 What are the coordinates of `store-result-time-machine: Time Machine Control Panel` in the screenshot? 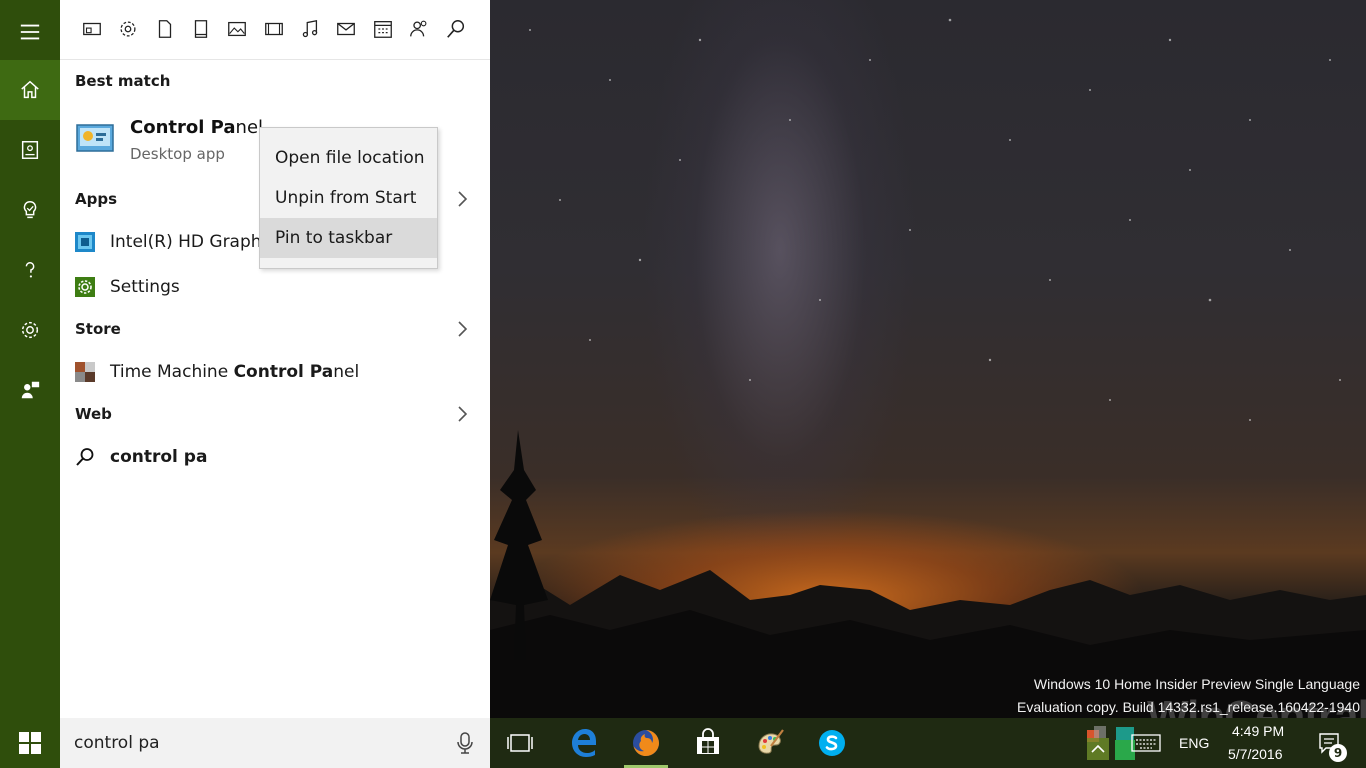 It's located at (217, 372).